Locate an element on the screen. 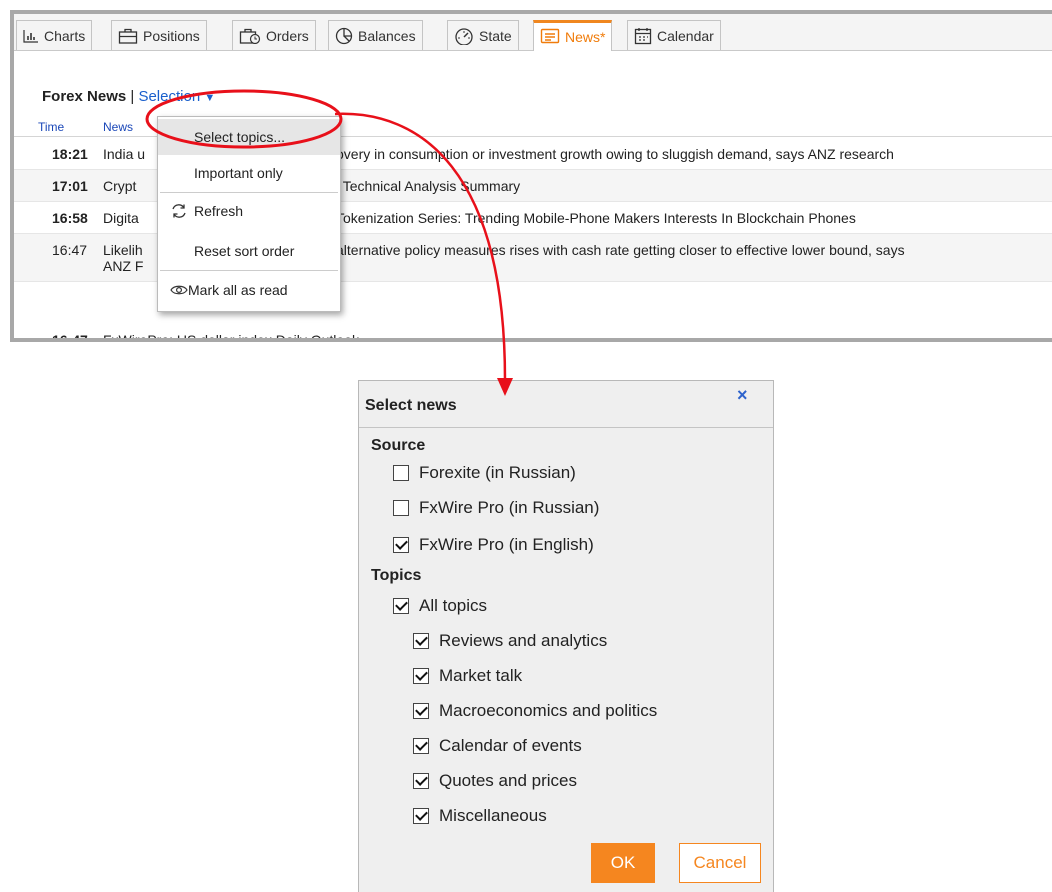  tab-label: Positions is located at coordinates (171, 35).